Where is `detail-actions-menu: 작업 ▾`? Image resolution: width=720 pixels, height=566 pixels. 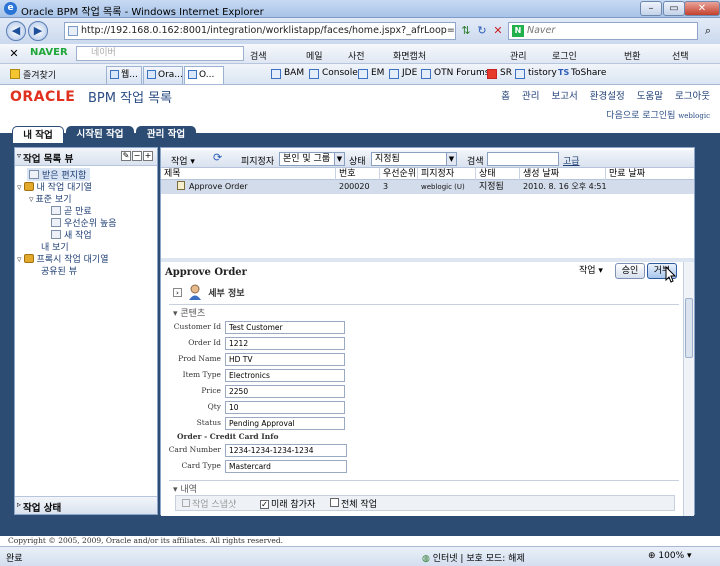
detail-actions-menu: 작업 ▾ is located at coordinates (591, 269).